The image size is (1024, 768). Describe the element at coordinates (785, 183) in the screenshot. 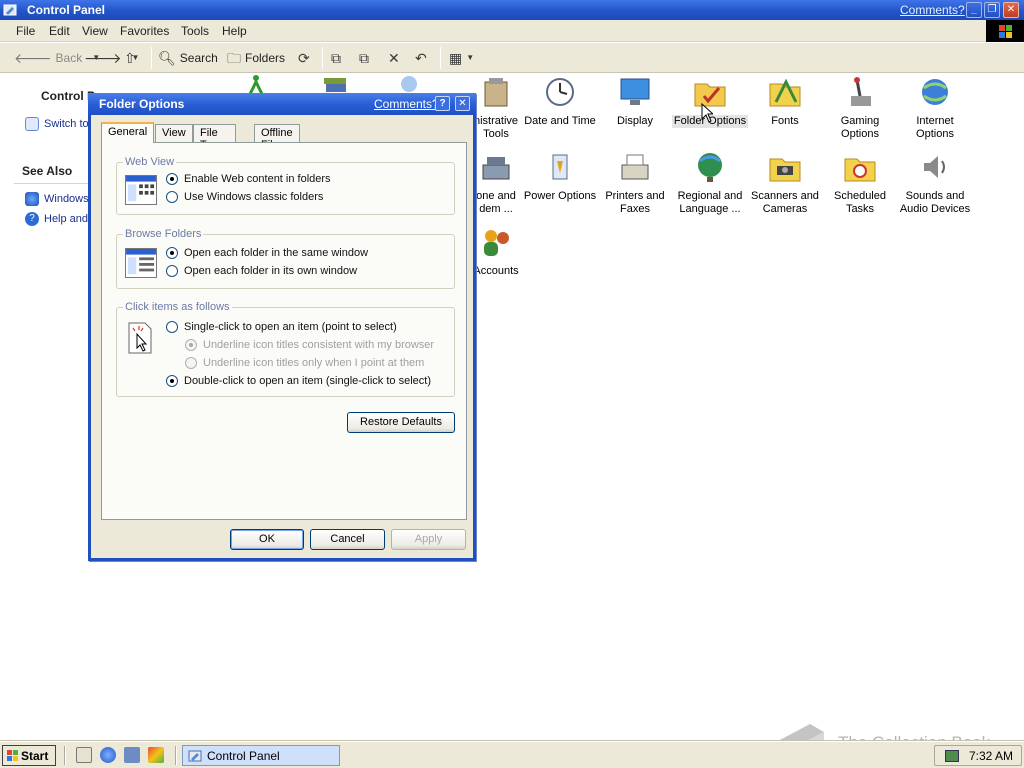

I see `control-panel-item: Scanners and Cameras` at that location.